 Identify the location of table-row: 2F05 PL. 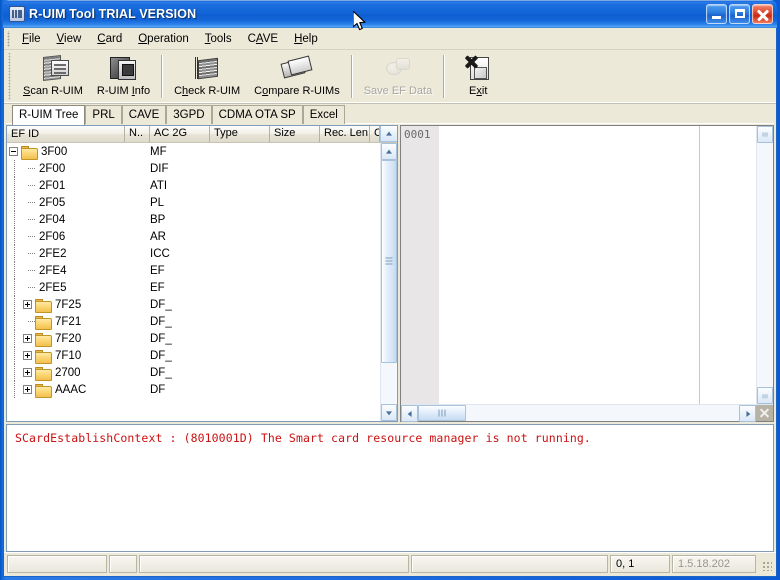
(193, 202).